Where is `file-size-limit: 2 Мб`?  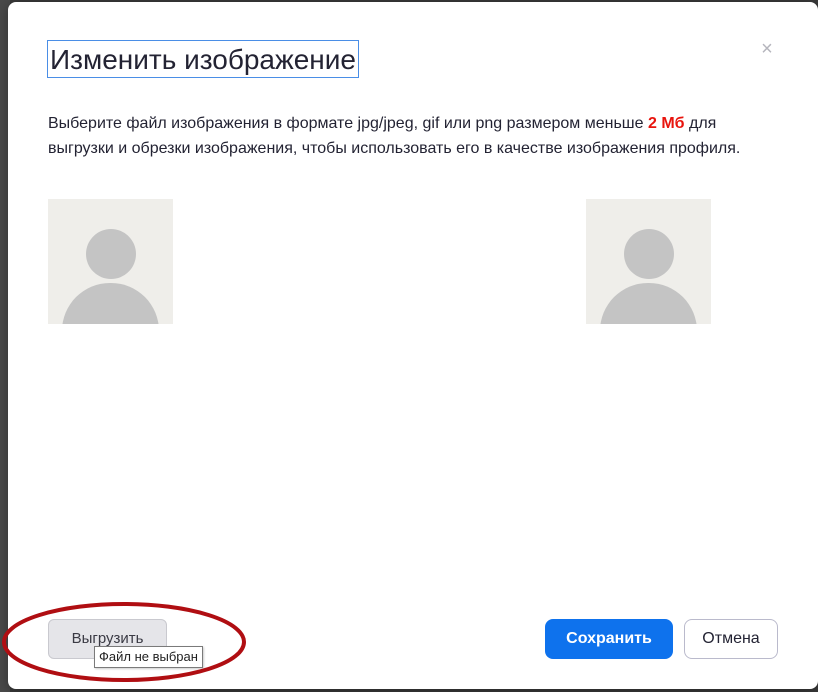 file-size-limit: 2 Мб is located at coordinates (666, 123).